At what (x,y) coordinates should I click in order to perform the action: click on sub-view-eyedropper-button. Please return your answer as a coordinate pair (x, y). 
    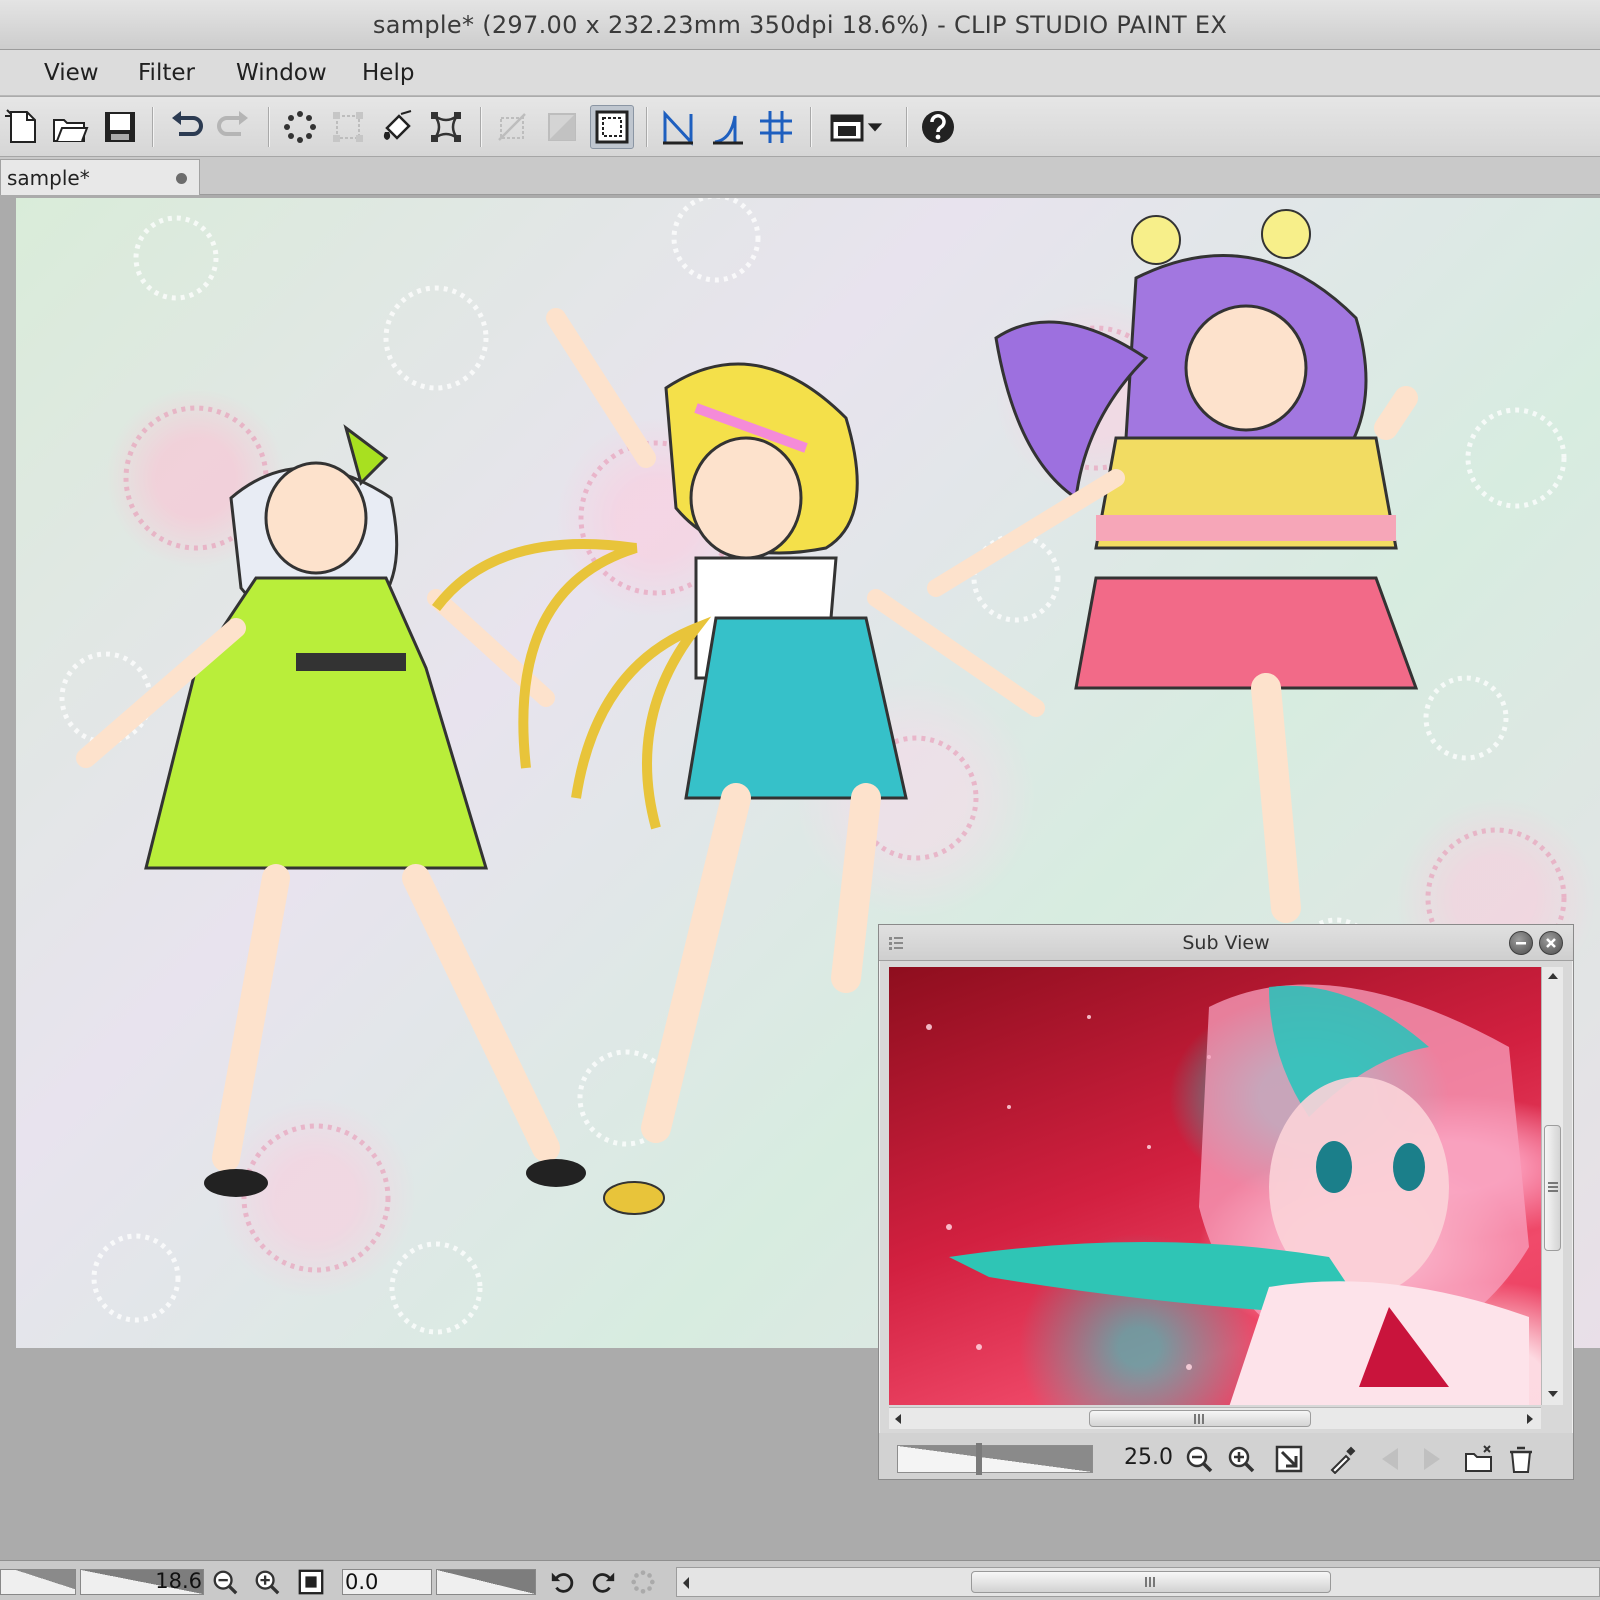
    Looking at the image, I should click on (1343, 1459).